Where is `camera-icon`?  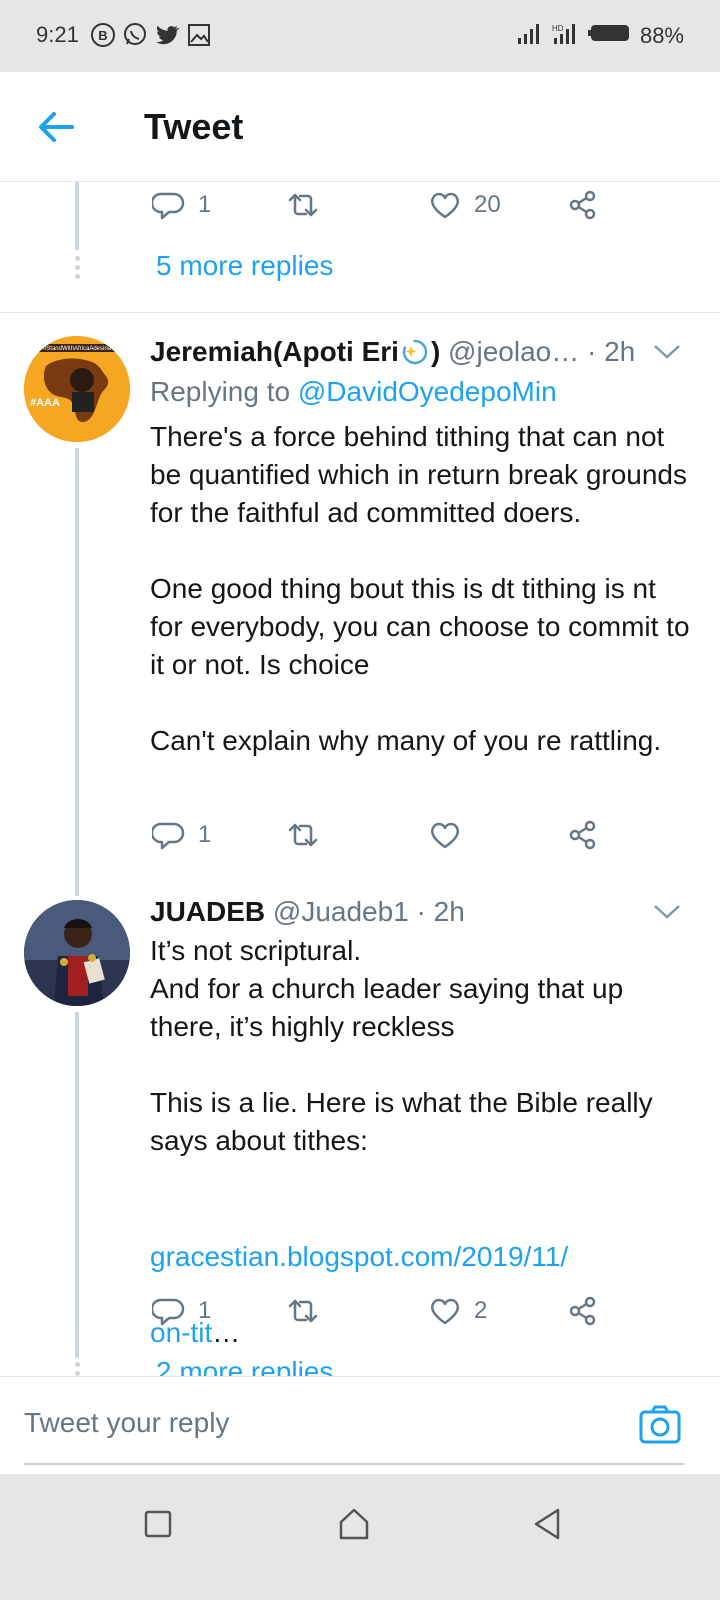 camera-icon is located at coordinates (660, 1424).